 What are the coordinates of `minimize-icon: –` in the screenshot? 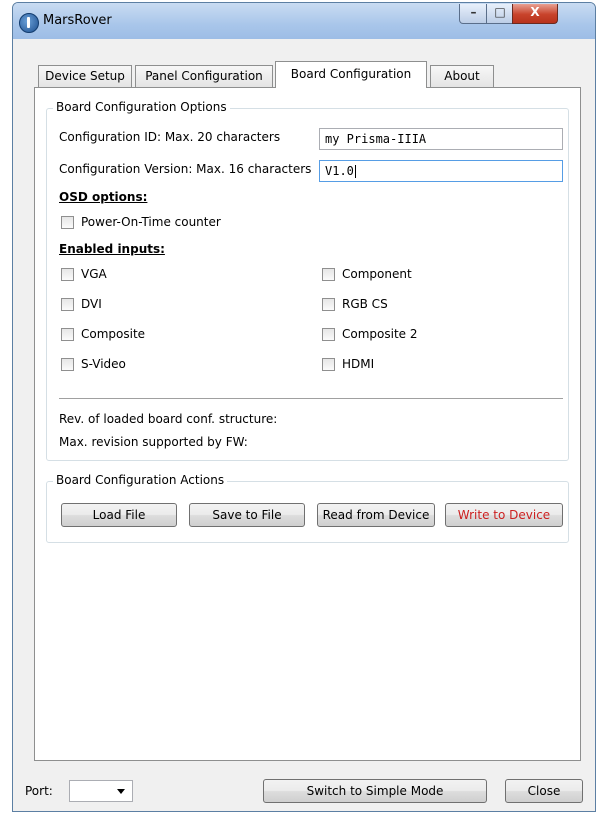 It's located at (473, 12).